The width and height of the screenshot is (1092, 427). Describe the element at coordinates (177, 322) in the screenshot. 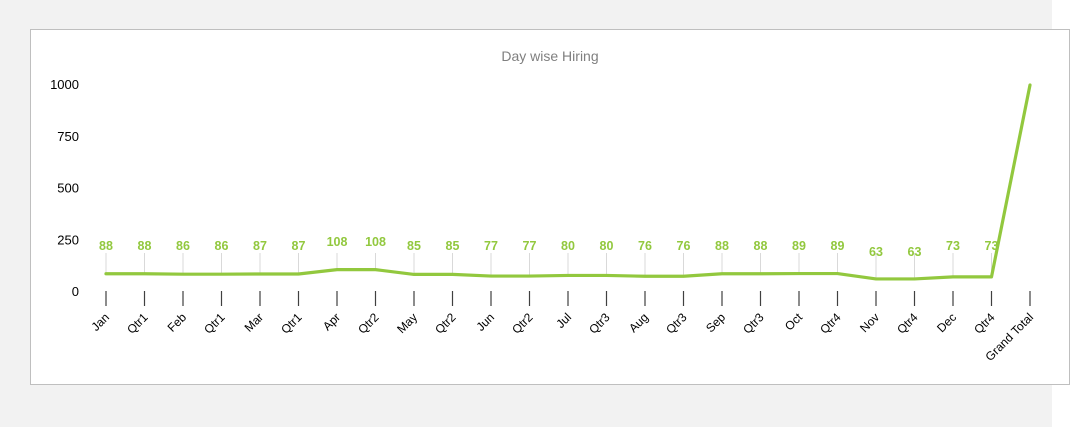

I see `x-tick-label: Feb` at that location.